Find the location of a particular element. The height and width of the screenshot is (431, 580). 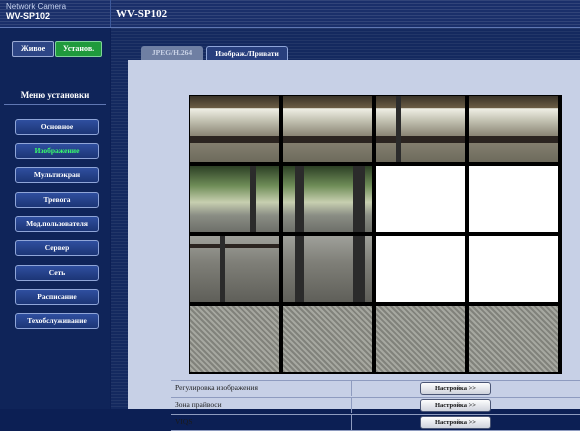

sidebar-item-image: Изображение is located at coordinates (57, 151).